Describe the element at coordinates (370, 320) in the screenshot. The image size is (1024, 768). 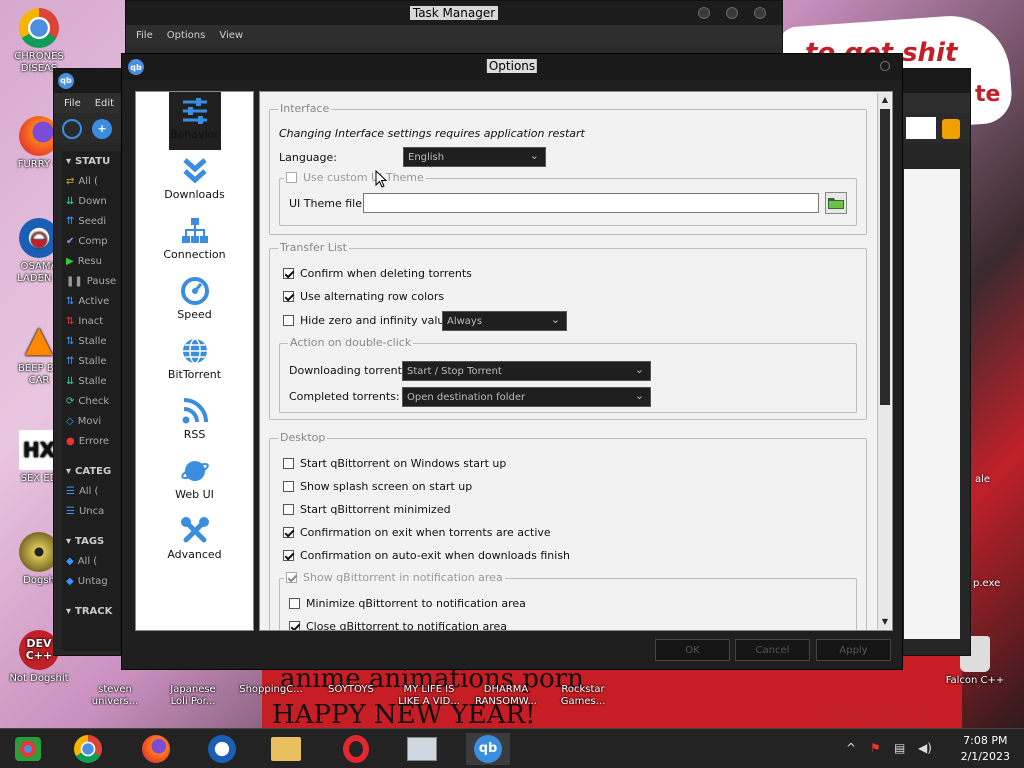
I see `hide-zero-option: Hide zero and infinity values` at that location.